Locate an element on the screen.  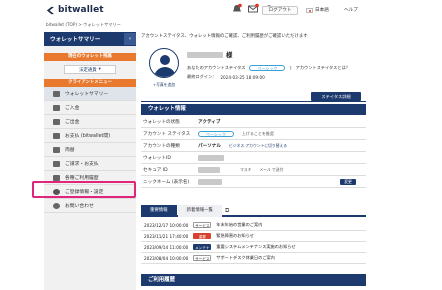
currency-select-value: 法定通貨 is located at coordinates (88, 70).